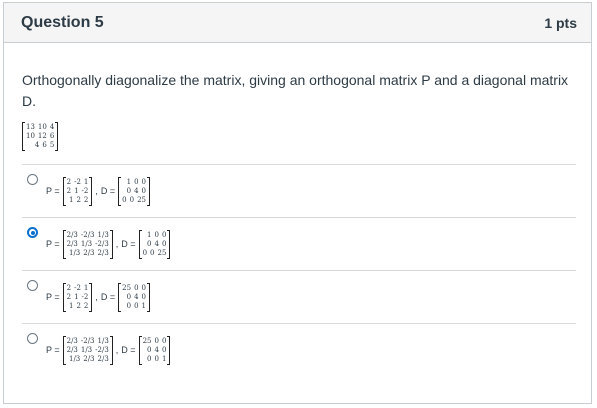 This screenshot has height=408, width=597. What do you see at coordinates (299, 190) in the screenshot?
I see `answer-option-1: P = 2 -2 1 2 1 -2 1 2 2, D = 1 0 0 0 4 0 0 0 25` at bounding box center [299, 190].